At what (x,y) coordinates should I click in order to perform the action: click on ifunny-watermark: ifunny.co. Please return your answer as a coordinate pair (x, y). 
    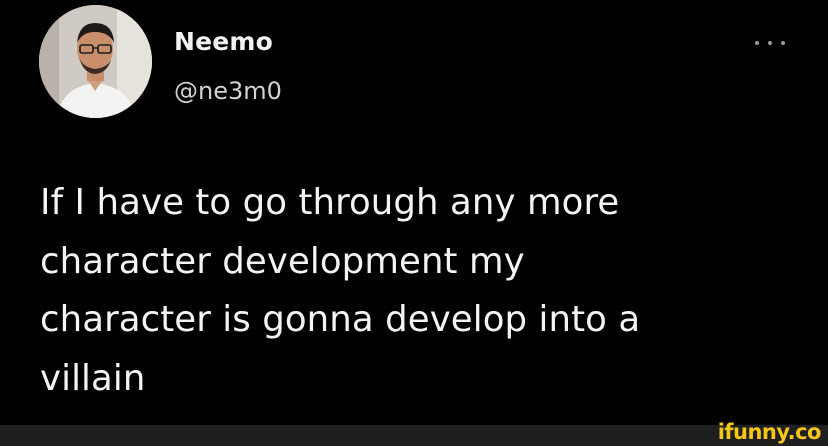
    Looking at the image, I should click on (769, 432).